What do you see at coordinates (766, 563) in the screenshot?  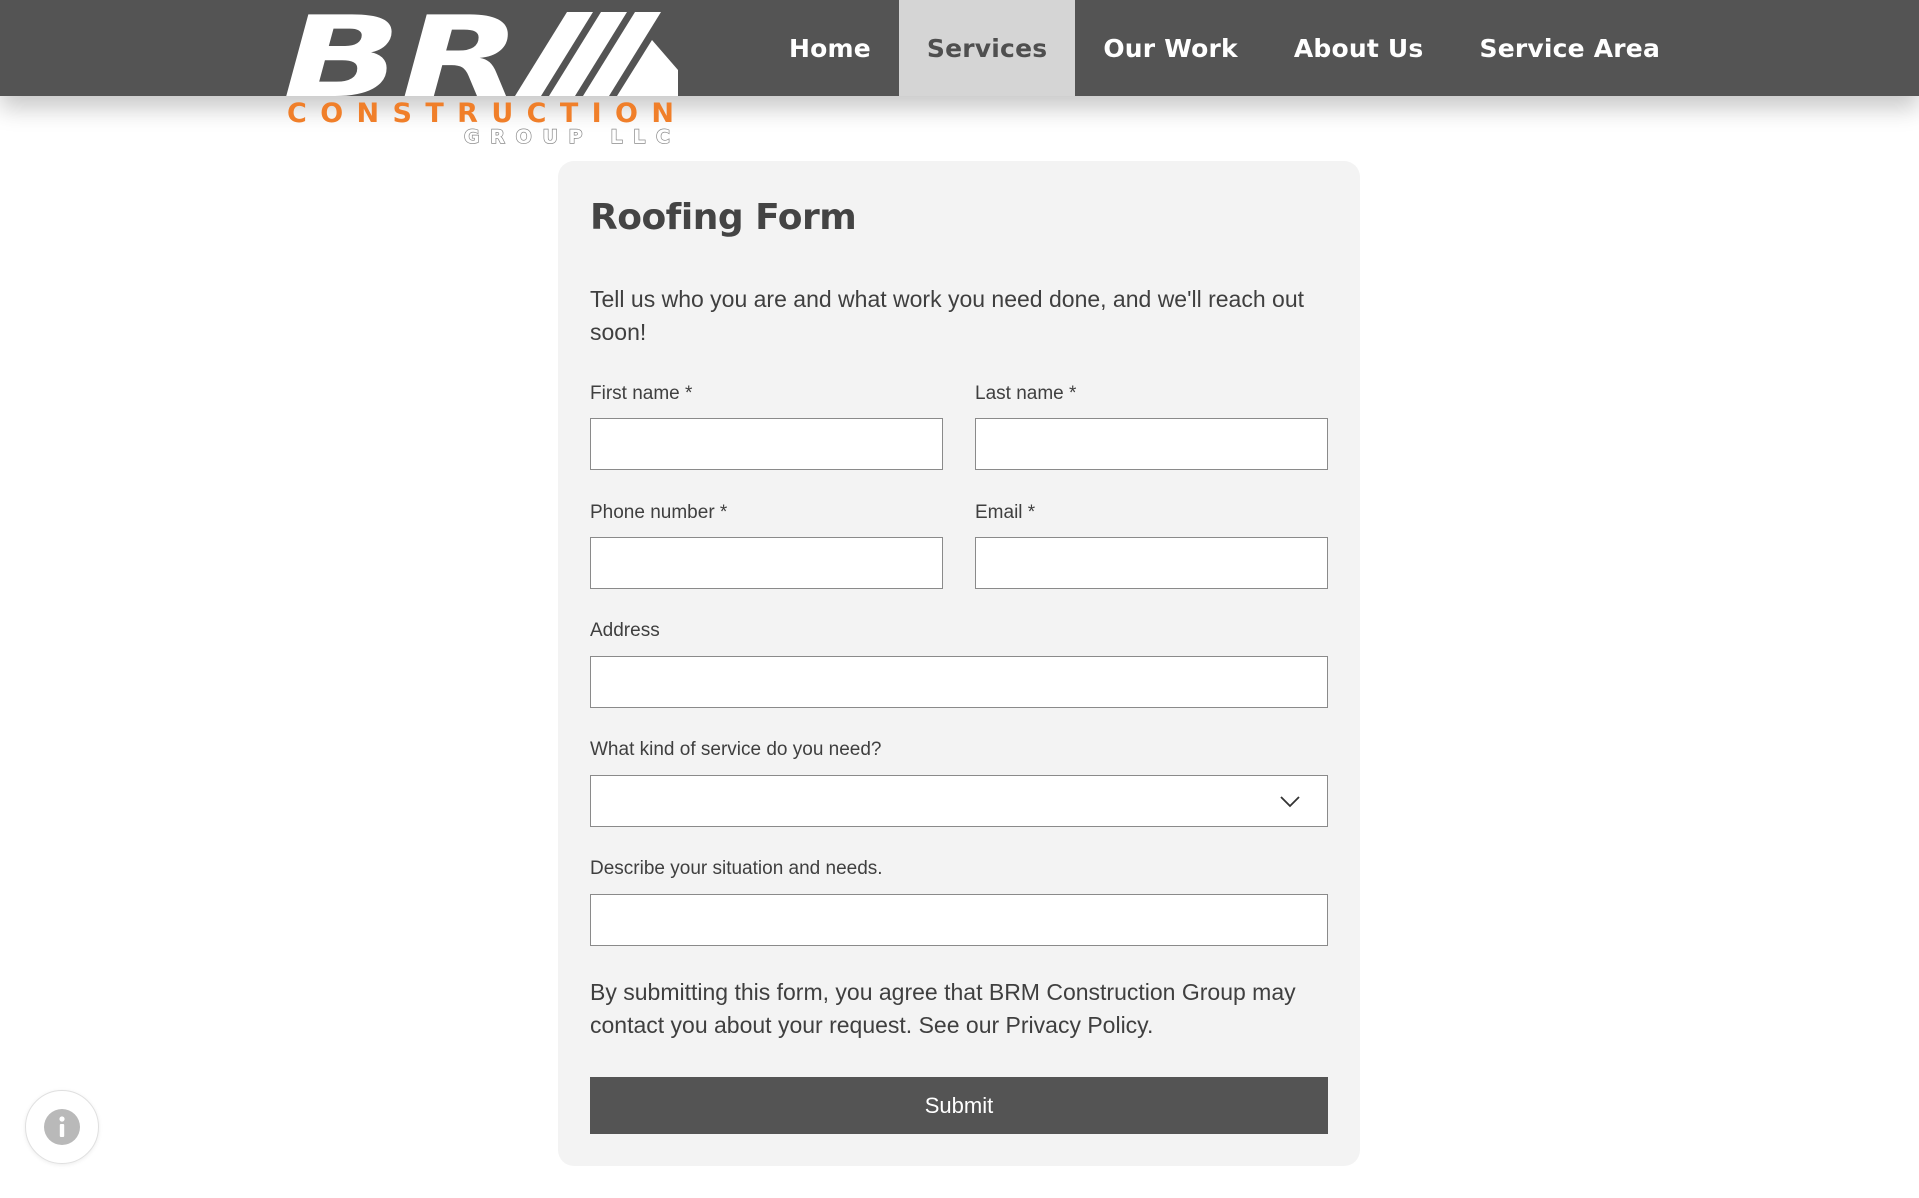 I see `phone-number-input` at bounding box center [766, 563].